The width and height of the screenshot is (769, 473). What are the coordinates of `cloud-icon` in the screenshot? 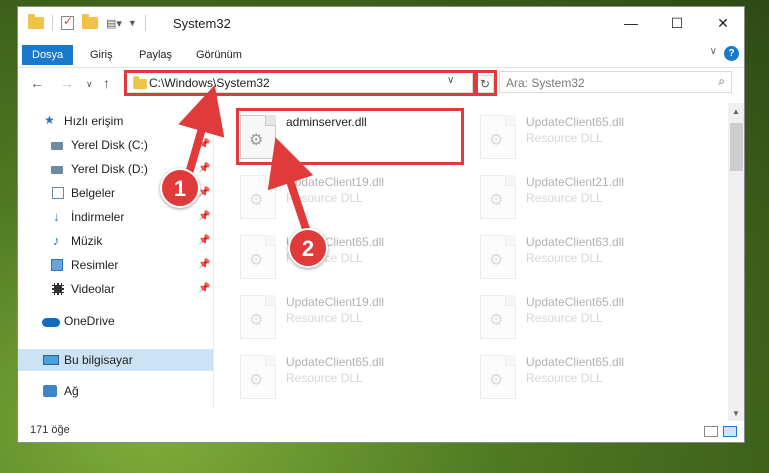 It's located at (51, 322).